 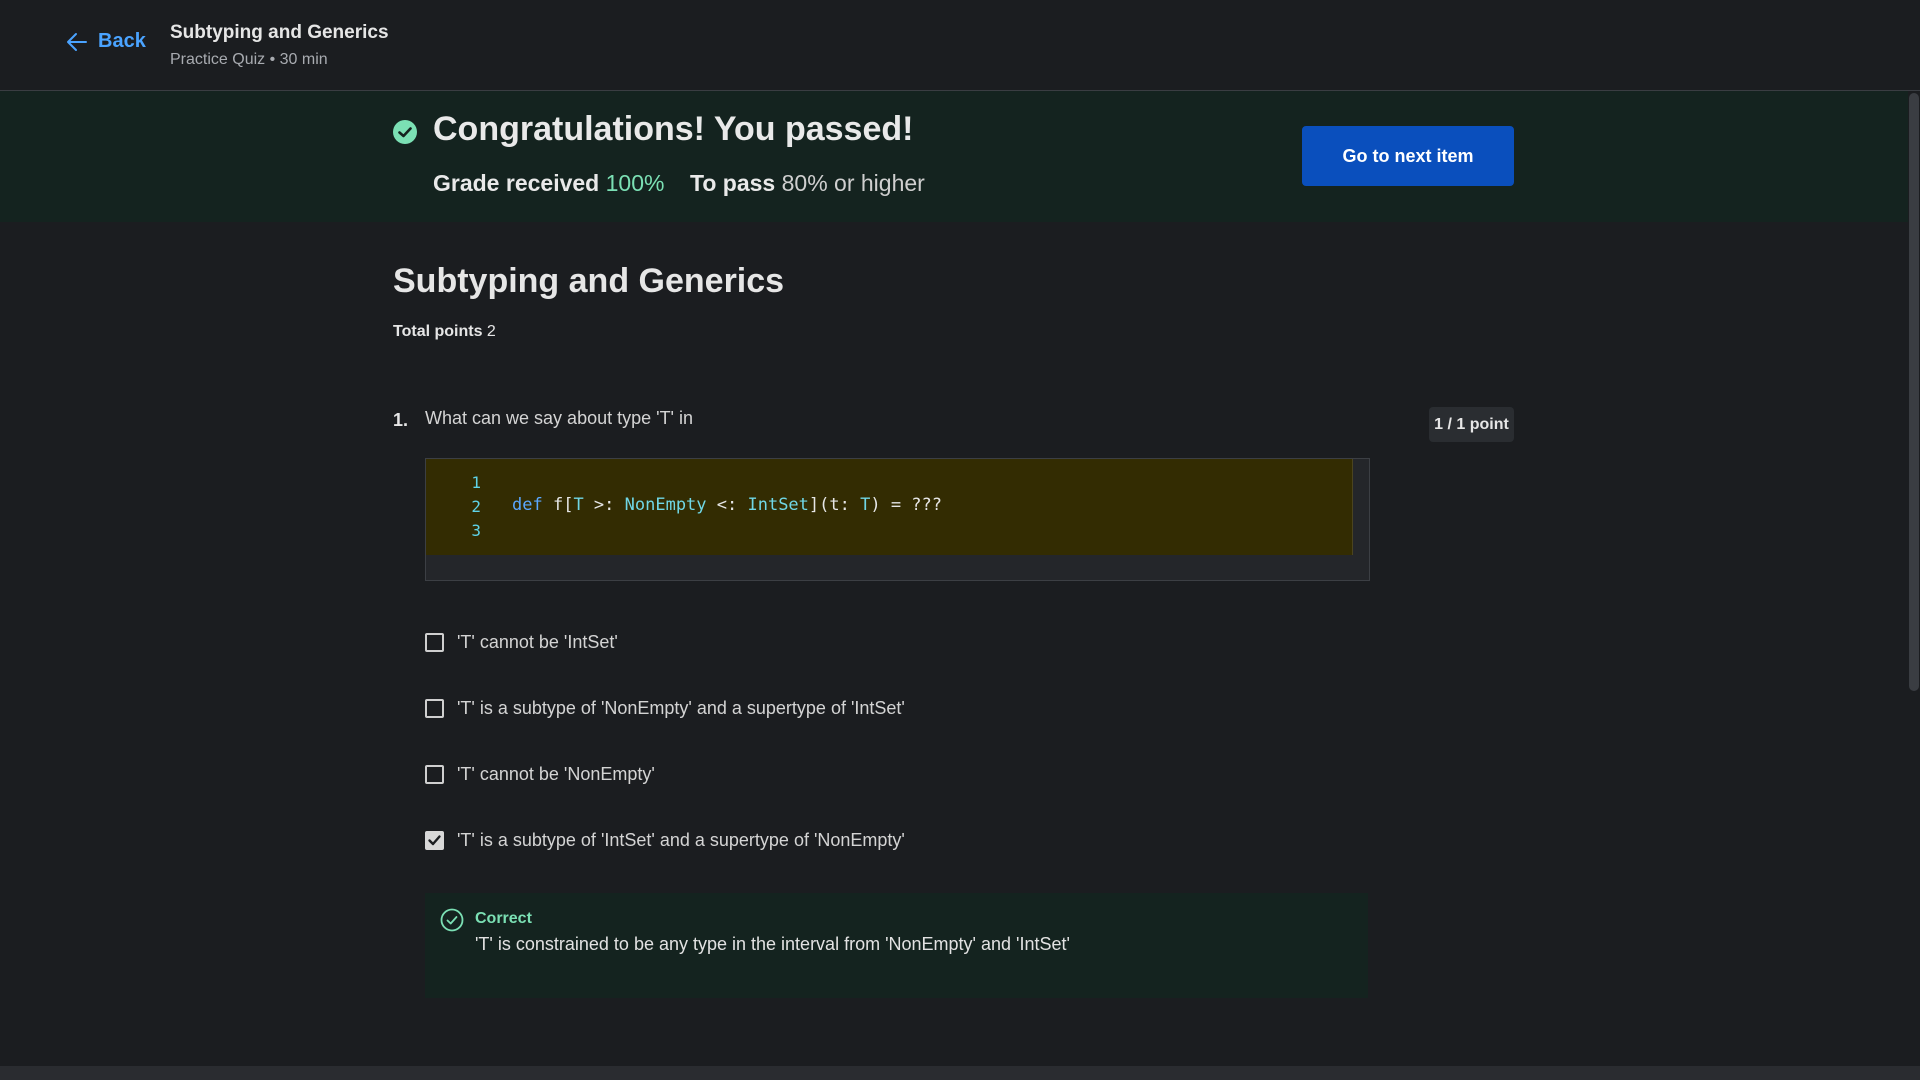 What do you see at coordinates (589, 281) in the screenshot?
I see `page-title: Subtyping and Generics` at bounding box center [589, 281].